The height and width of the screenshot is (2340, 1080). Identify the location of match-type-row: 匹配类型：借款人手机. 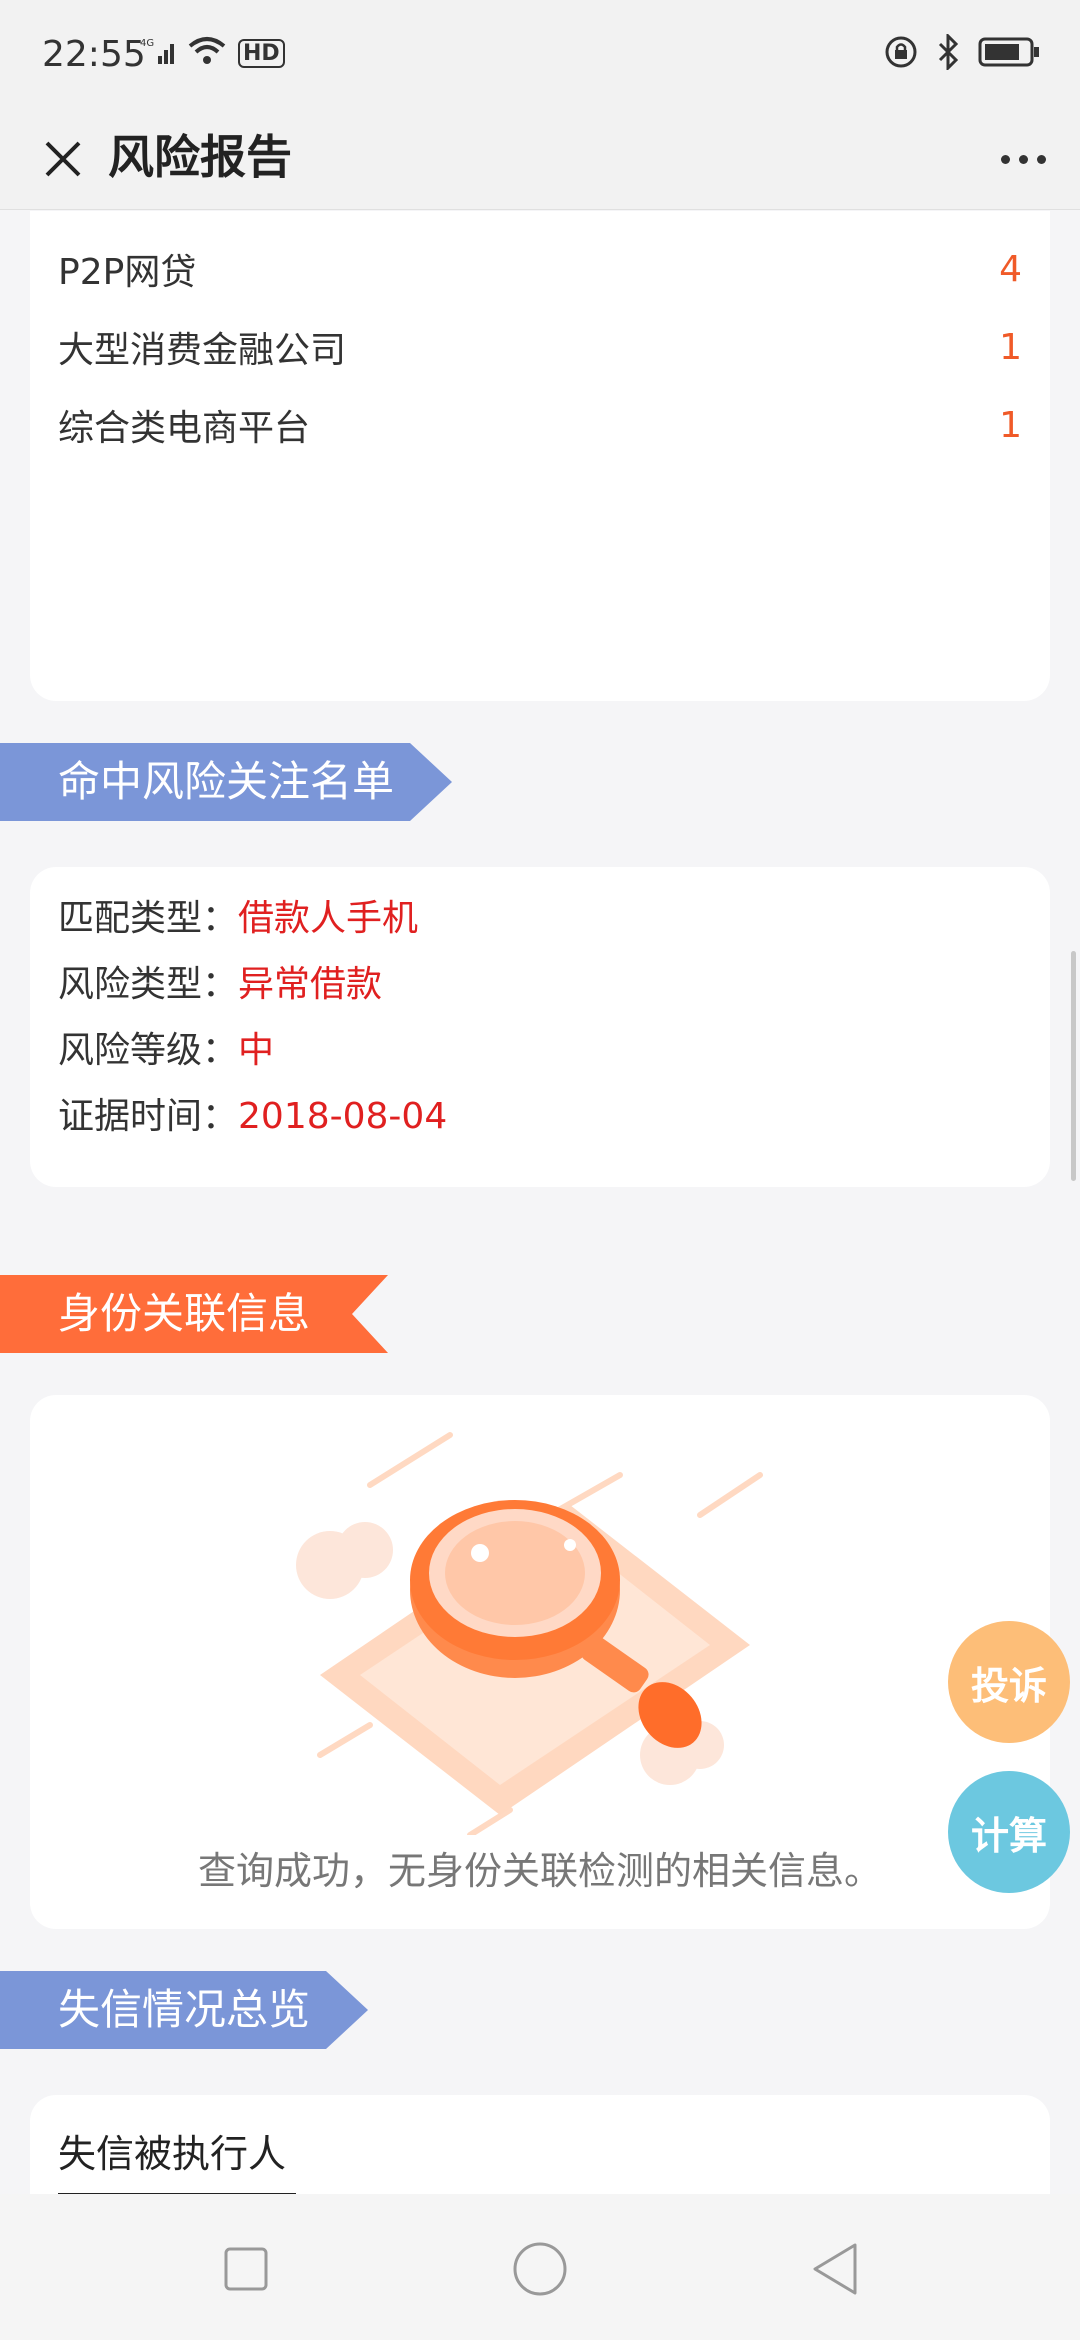
(238, 918).